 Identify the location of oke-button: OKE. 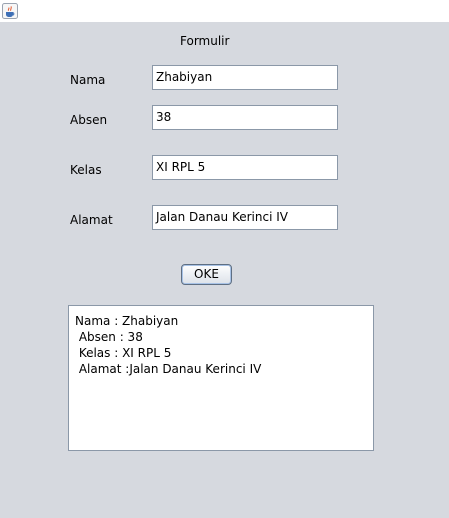
(206, 274).